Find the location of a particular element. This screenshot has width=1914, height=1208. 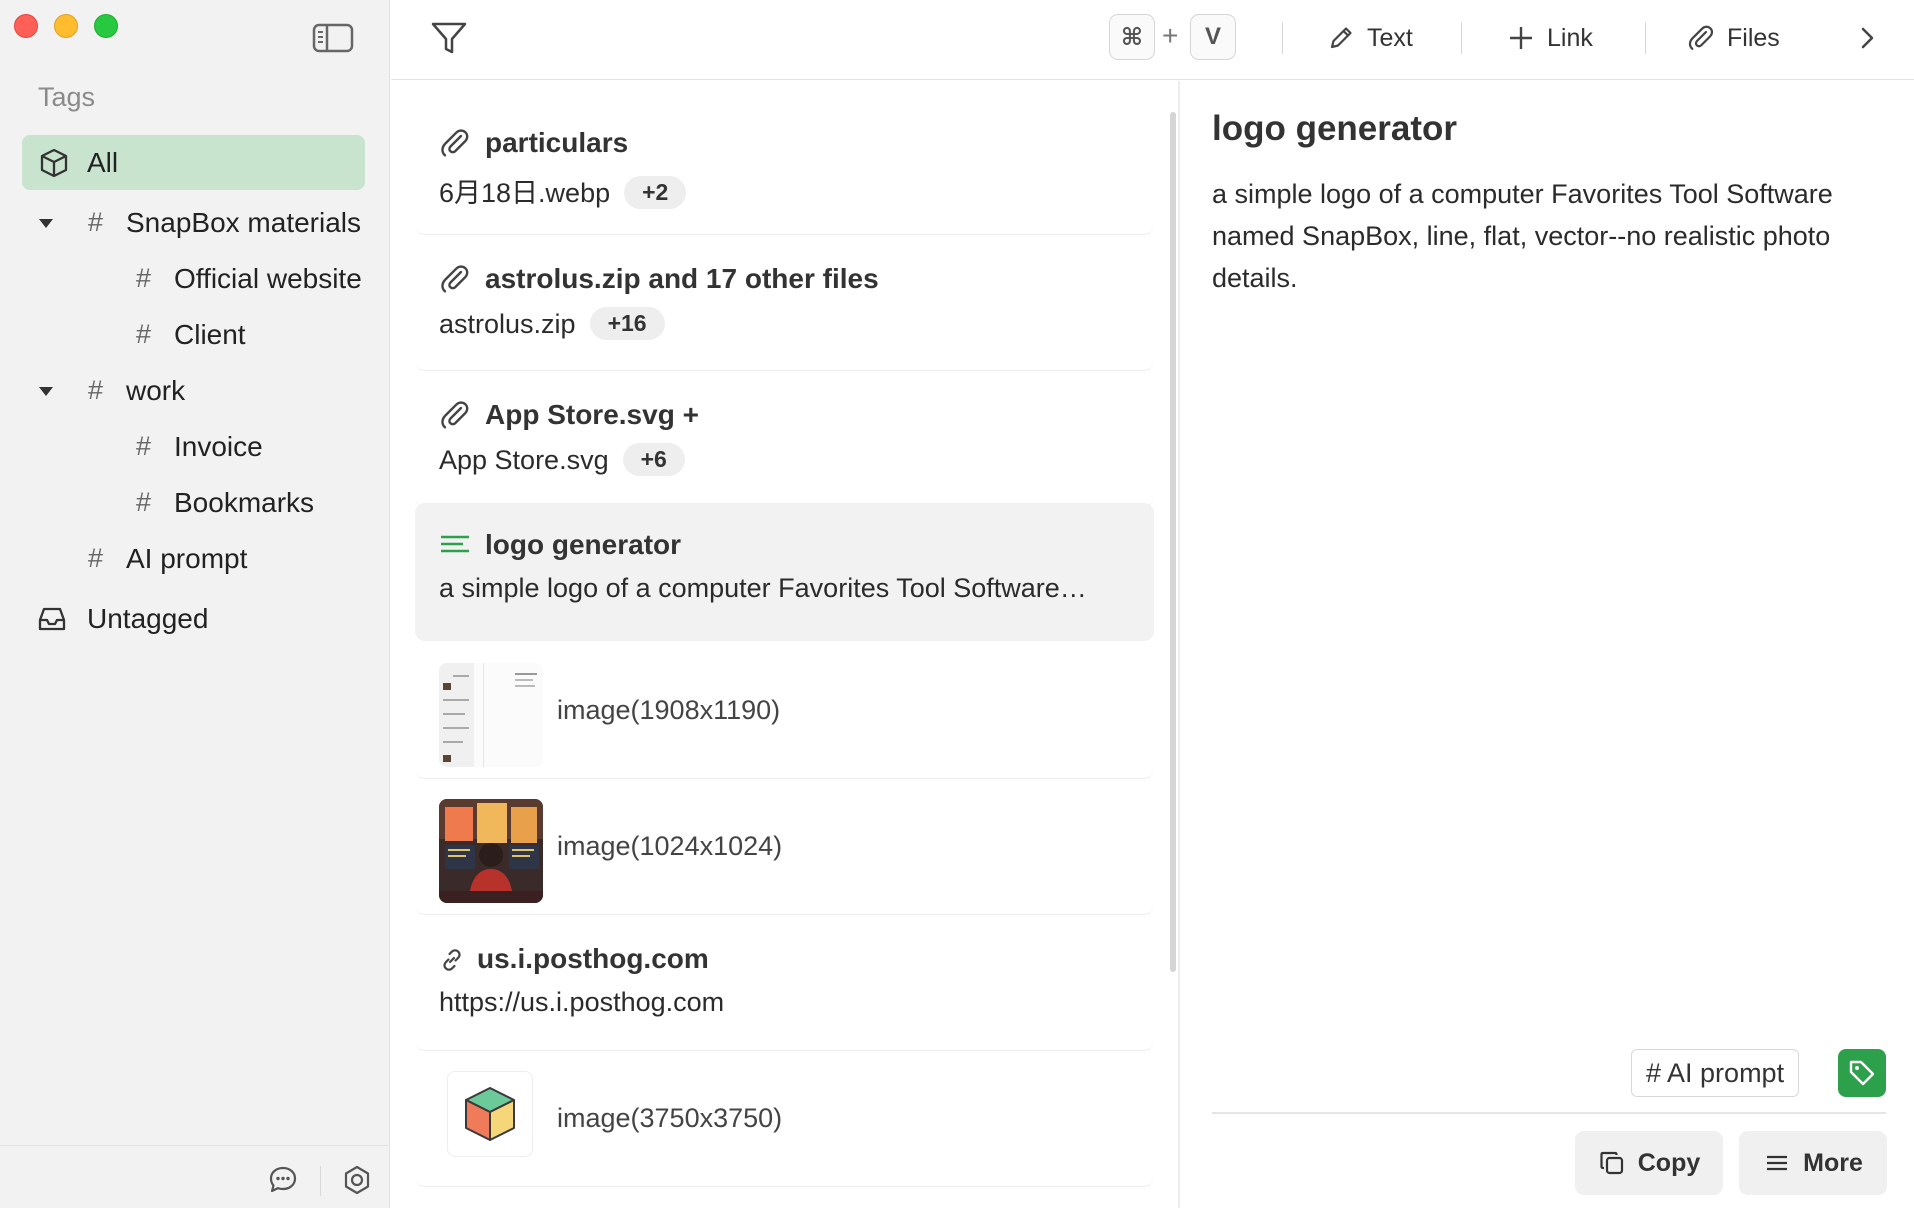

item-title: astrolus.zip and 17 other files is located at coordinates (682, 278).